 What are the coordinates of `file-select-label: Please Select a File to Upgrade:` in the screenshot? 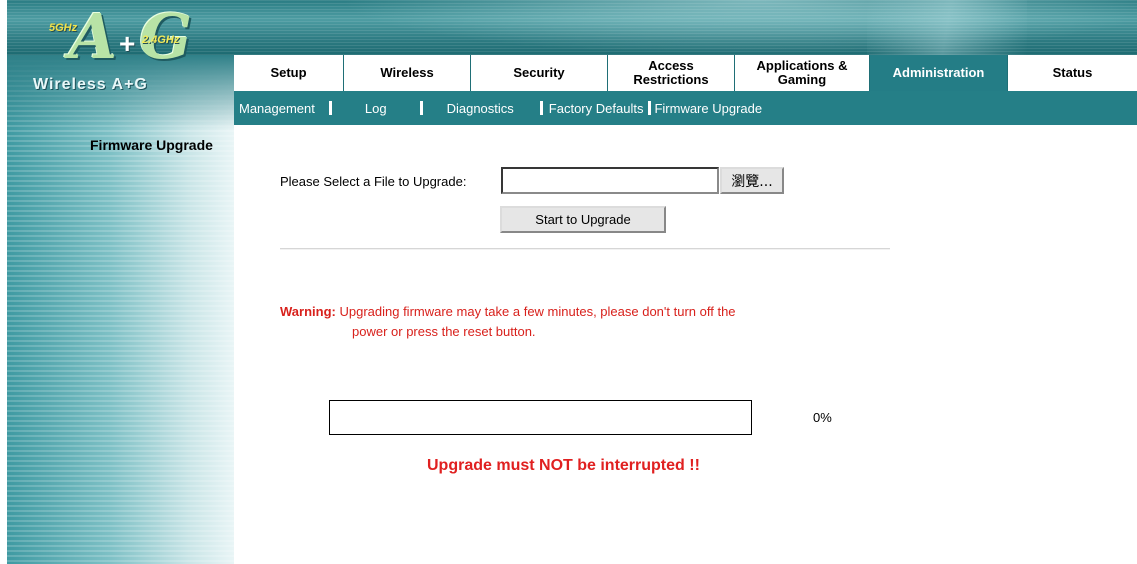 It's located at (373, 181).